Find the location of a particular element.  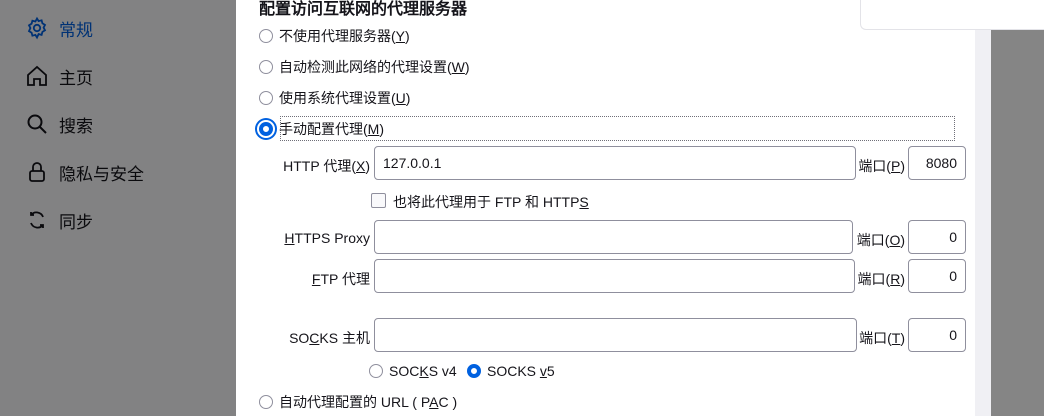

socks-host-input is located at coordinates (615, 335).